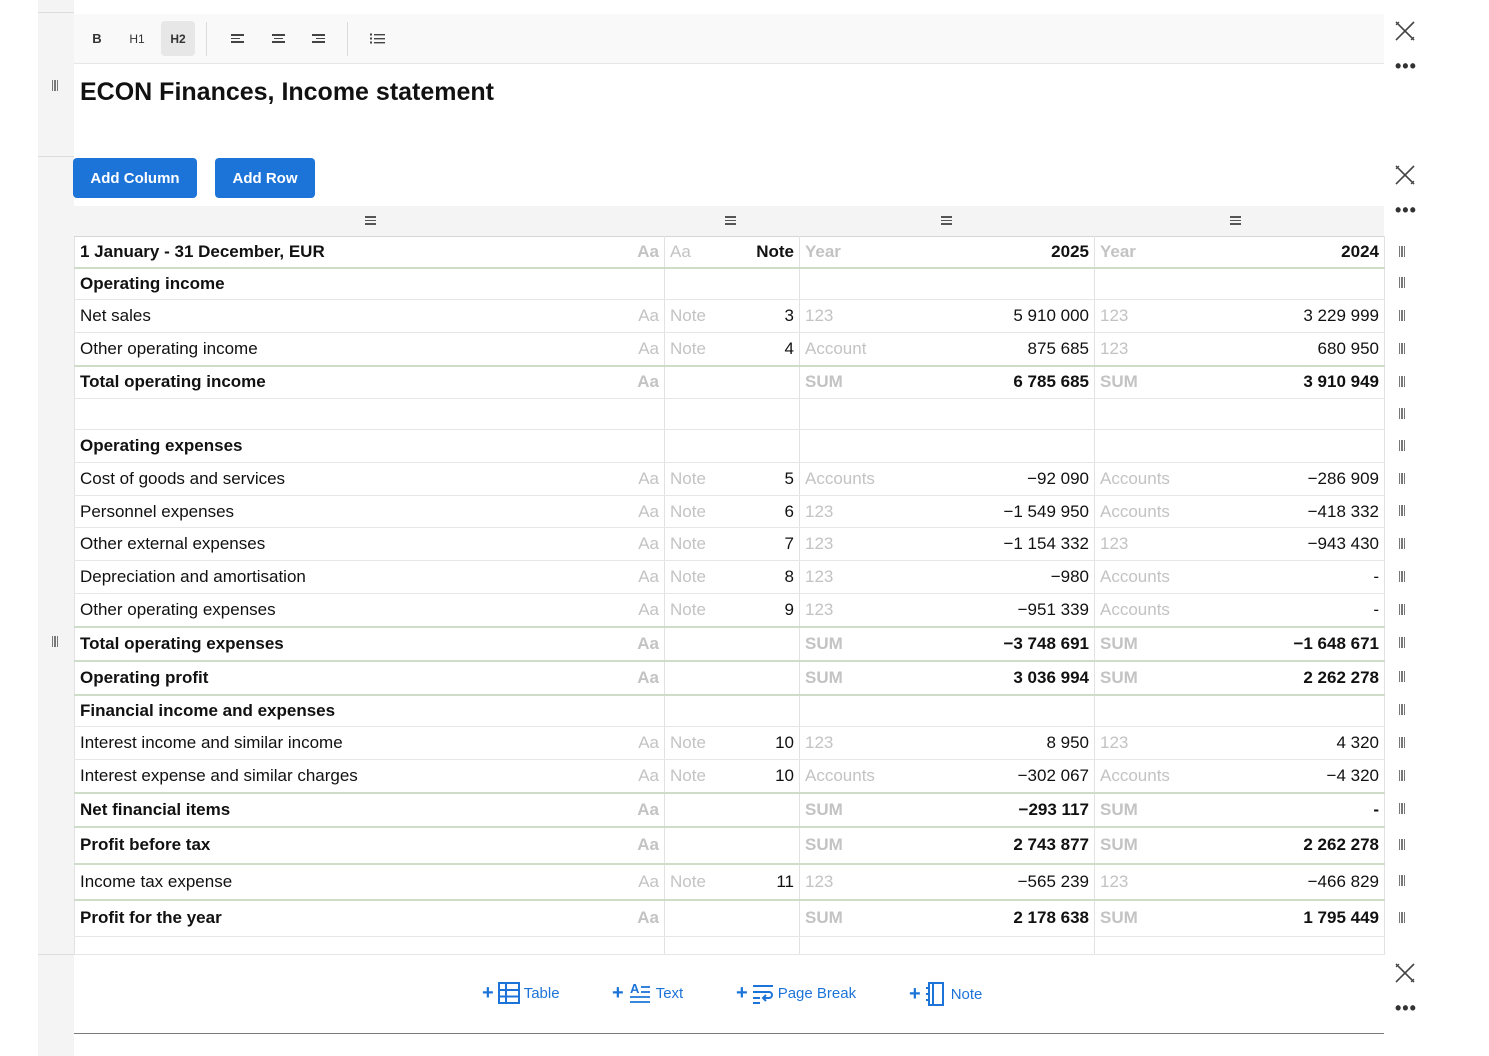 This screenshot has width=1489, height=1056. I want to click on value-cell-2024: SUM 1 795 449, so click(1239, 918).